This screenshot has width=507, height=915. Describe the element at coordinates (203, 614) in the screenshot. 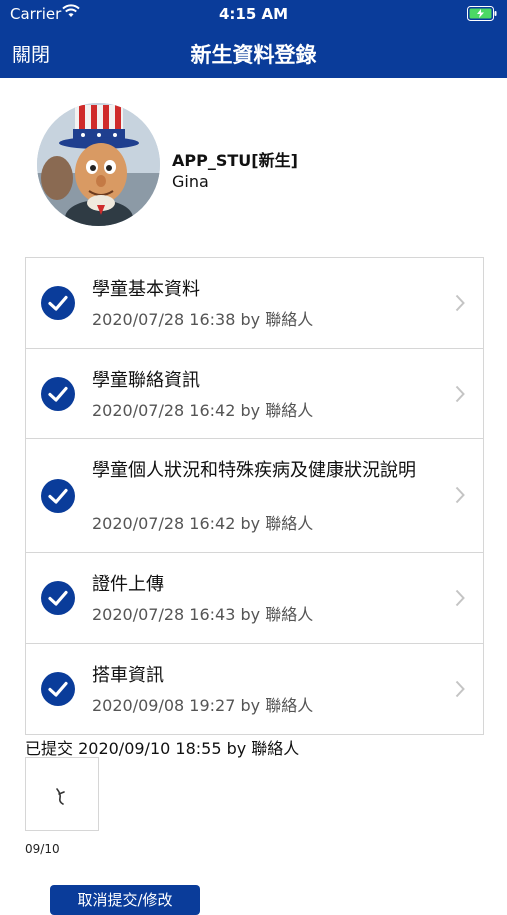

I see `section-meta: 2020/07/28 16:43 by 聯絡人` at that location.